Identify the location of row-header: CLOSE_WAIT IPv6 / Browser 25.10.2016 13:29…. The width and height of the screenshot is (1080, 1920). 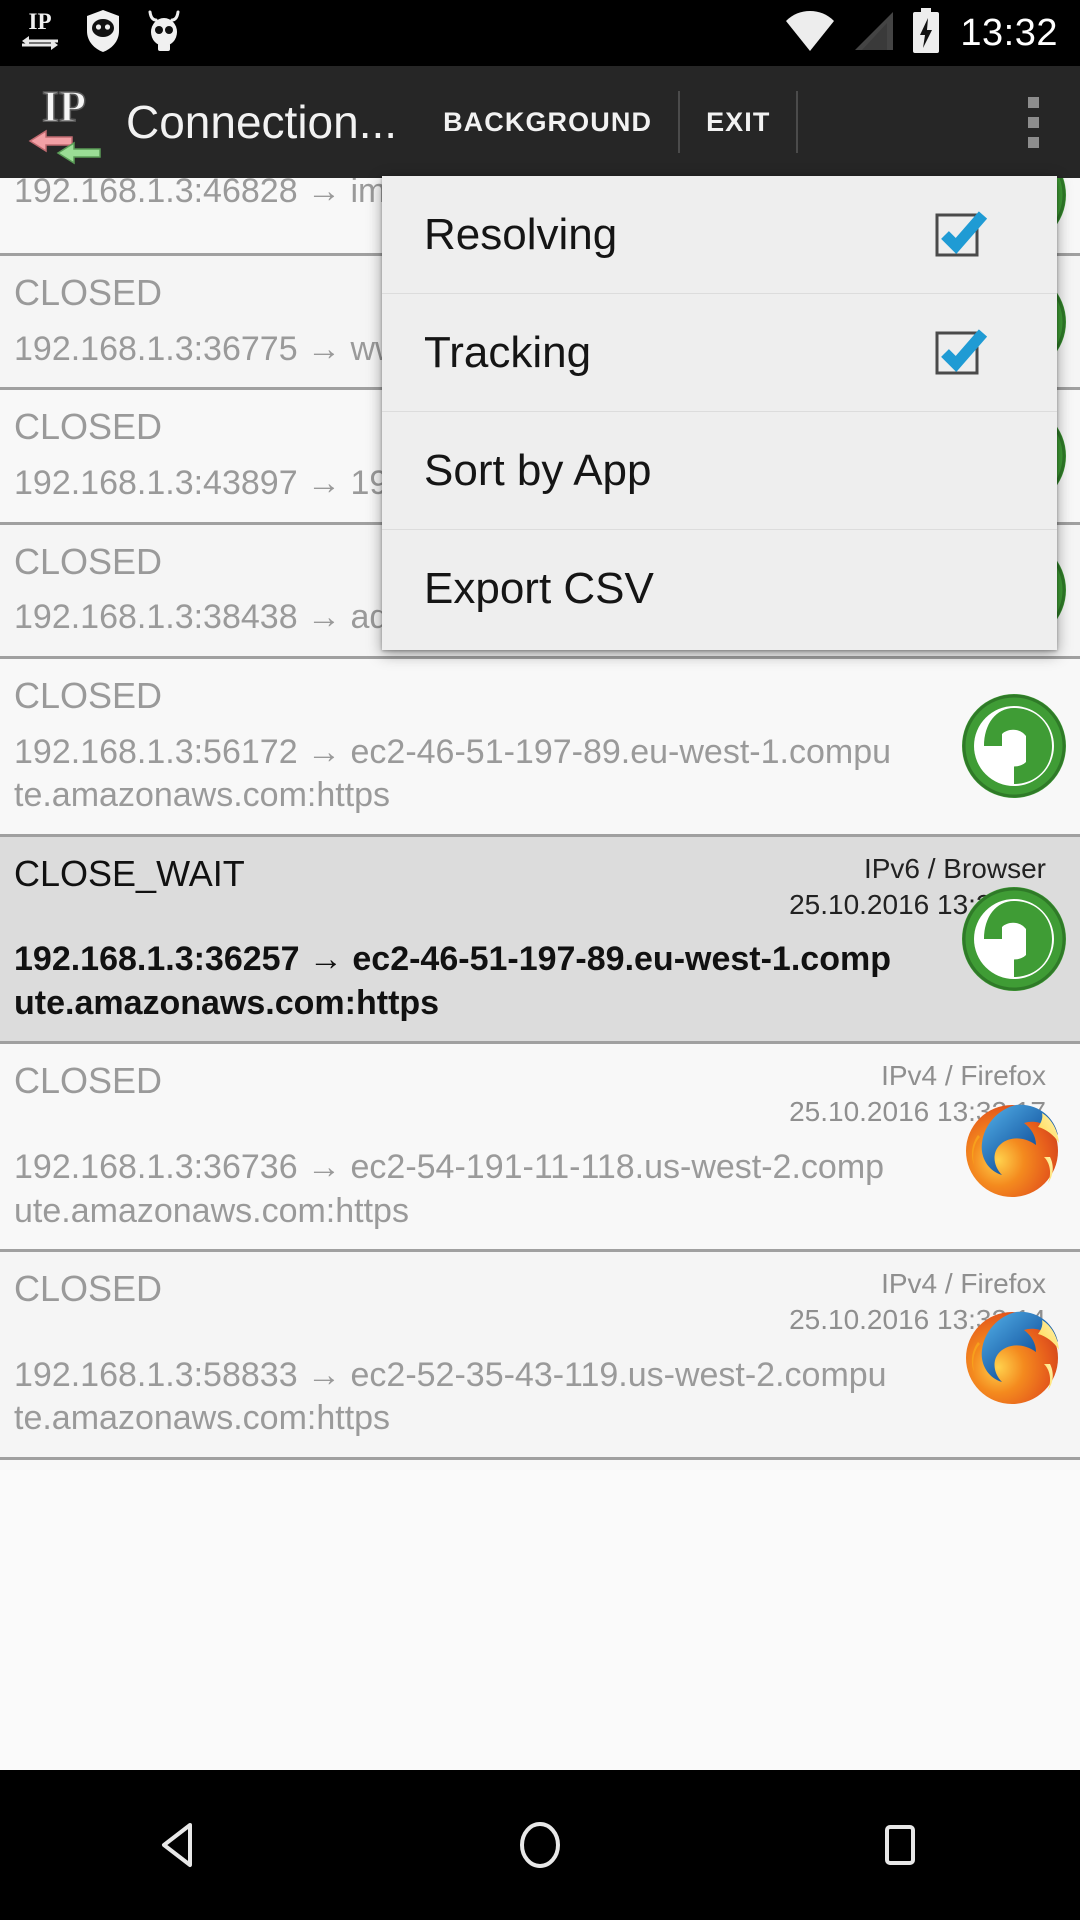
(536, 887).